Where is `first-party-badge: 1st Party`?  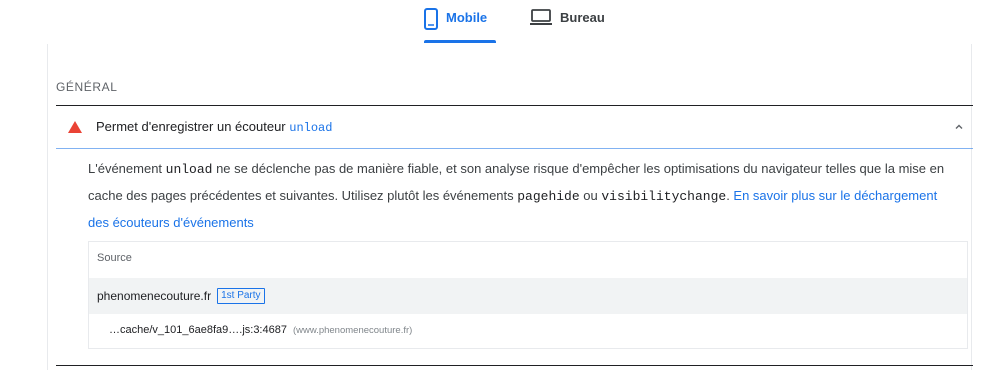 first-party-badge: 1st Party is located at coordinates (241, 296).